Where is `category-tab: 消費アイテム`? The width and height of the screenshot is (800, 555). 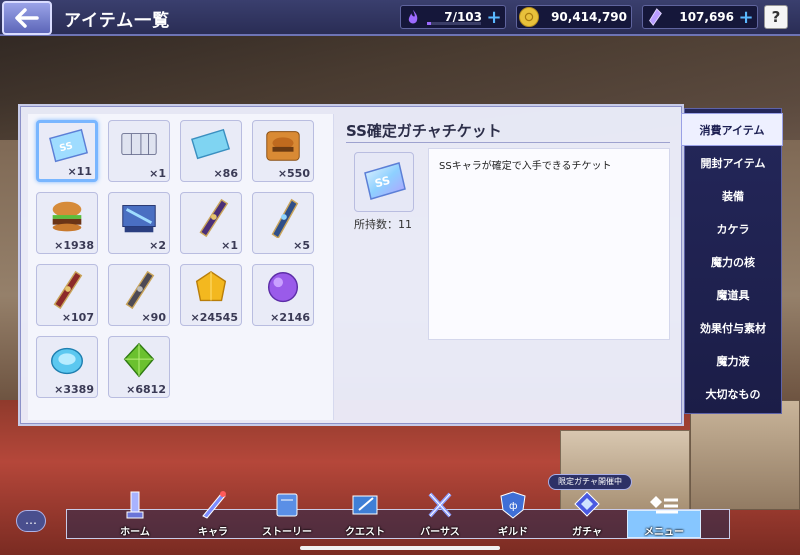 category-tab: 消費アイテム is located at coordinates (732, 129).